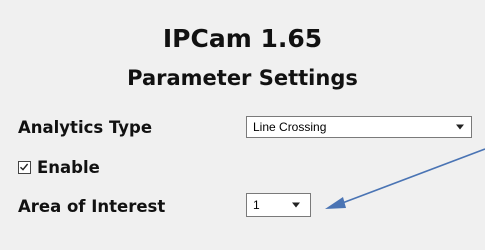 This screenshot has height=250, width=485. I want to click on enable-checkbox, so click(24, 167).